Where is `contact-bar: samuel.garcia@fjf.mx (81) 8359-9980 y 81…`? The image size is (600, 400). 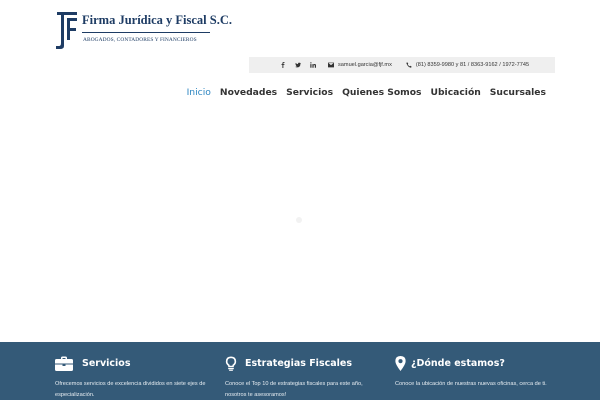 contact-bar: samuel.garcia@fjf.mx (81) 8359-9980 y 81… is located at coordinates (402, 65).